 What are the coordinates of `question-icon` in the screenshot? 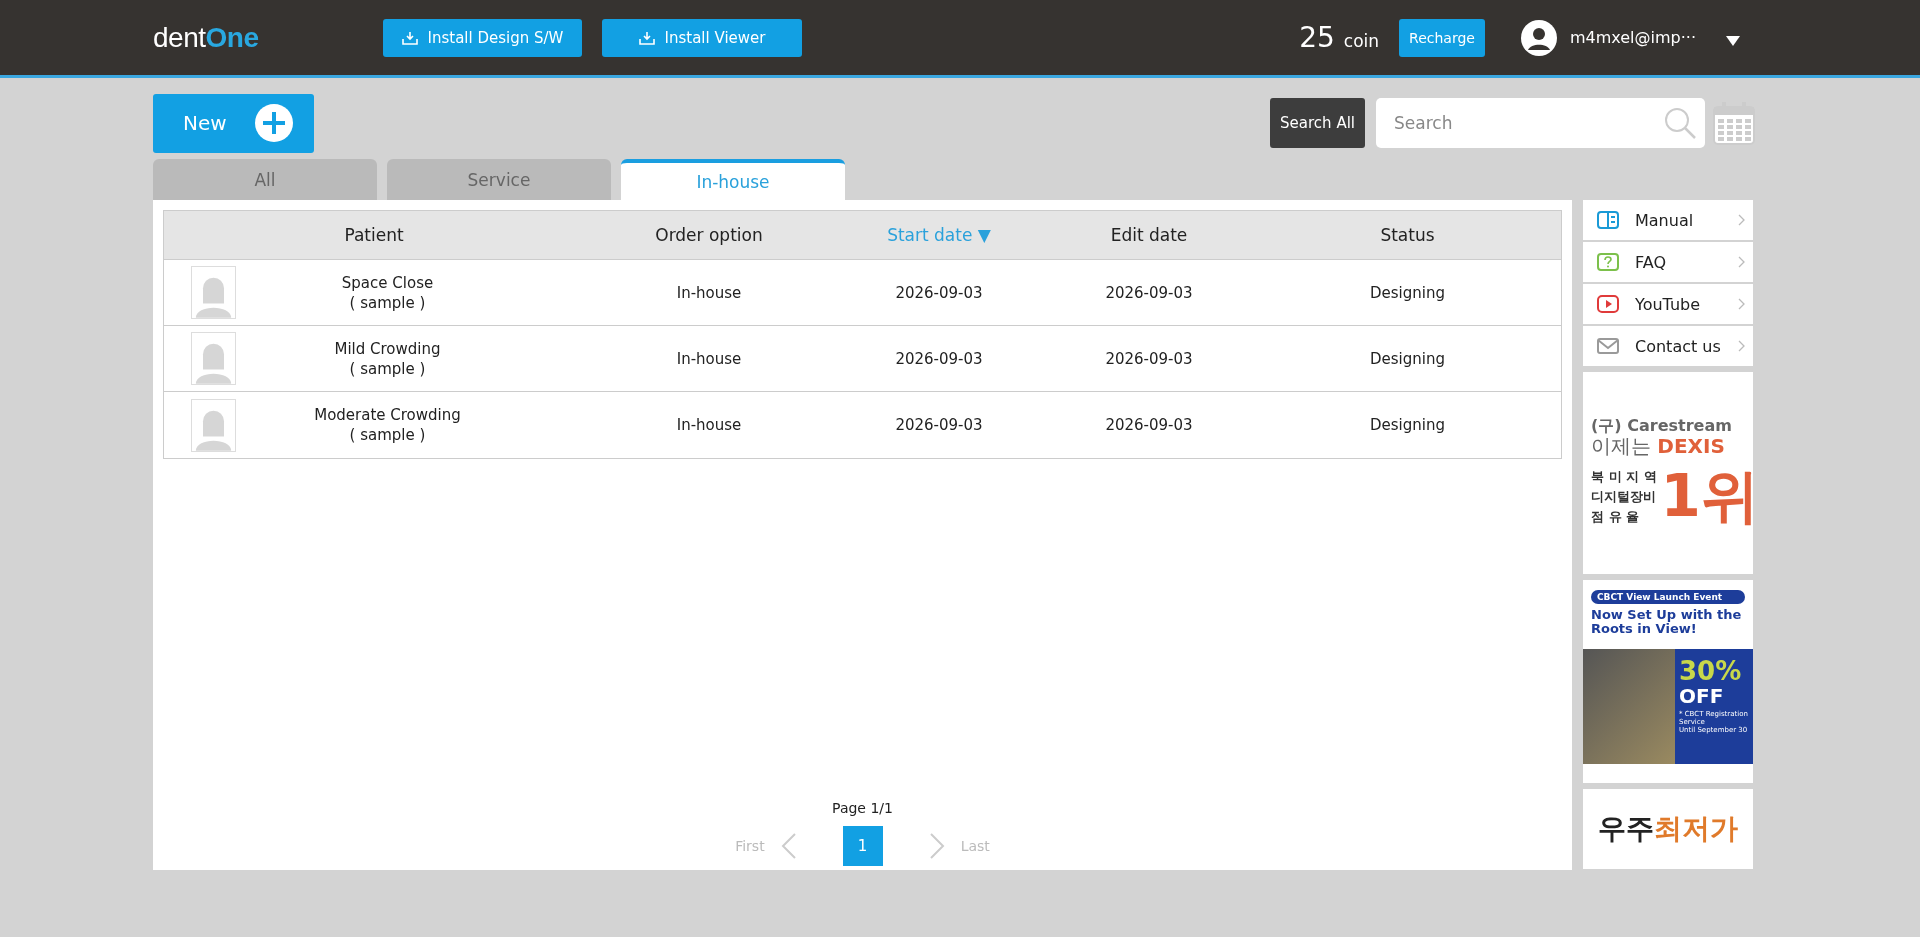 It's located at (1608, 262).